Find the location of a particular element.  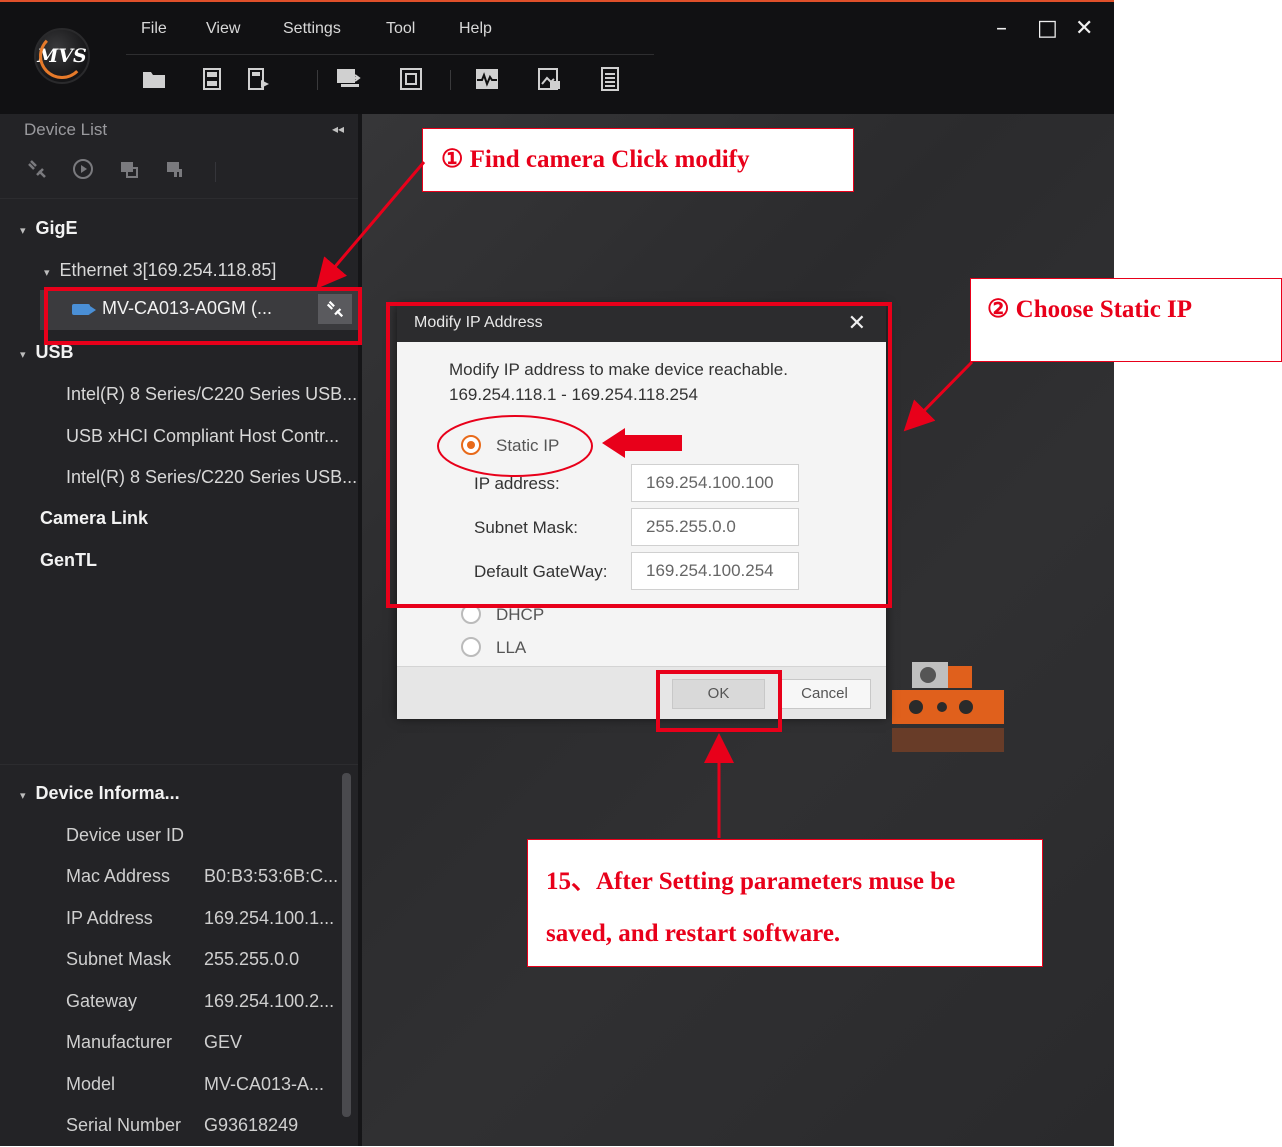

title-bar: MVS File View Settings Tool Help – □ ✕ is located at coordinates (557, 57).